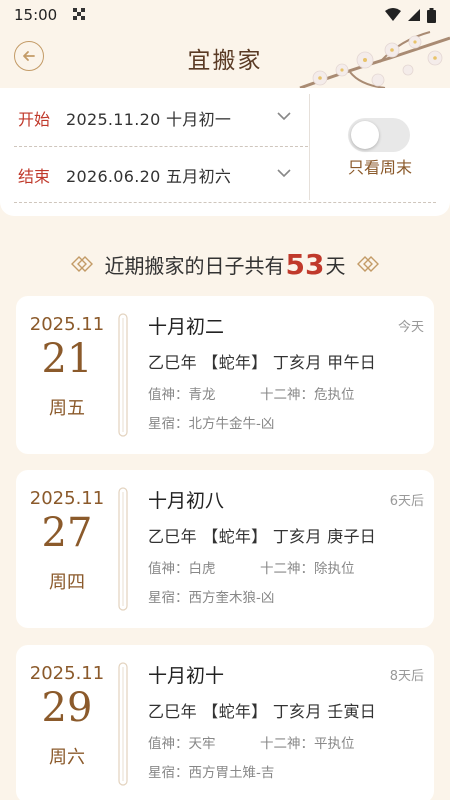 This screenshot has height=800, width=450. Describe the element at coordinates (67, 708) in the screenshot. I see `day-number: 29` at that location.